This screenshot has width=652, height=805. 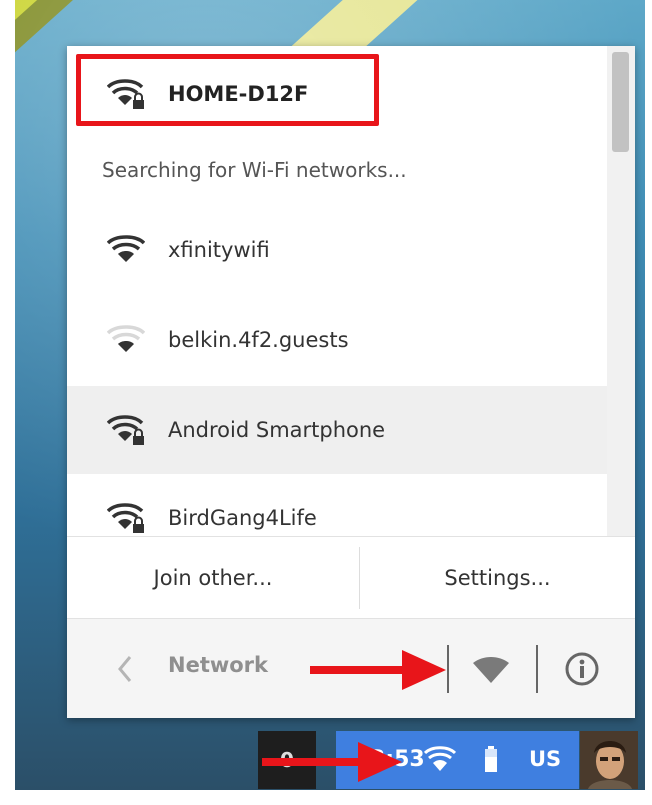 What do you see at coordinates (258, 340) in the screenshot?
I see `network-name: belkin.4f2.guests` at bounding box center [258, 340].